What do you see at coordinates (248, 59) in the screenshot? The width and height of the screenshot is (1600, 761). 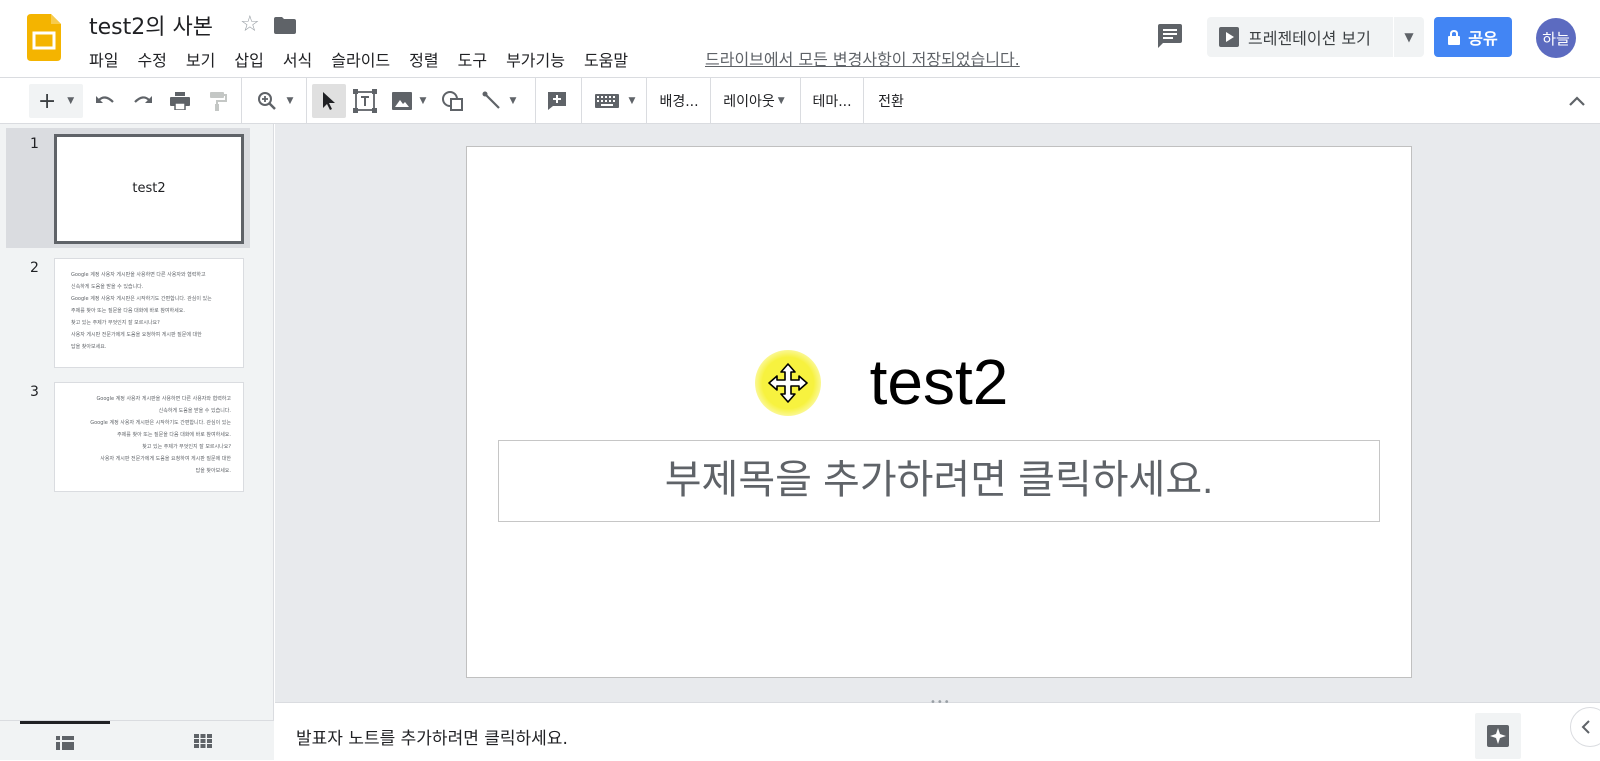 I see `menu-insert: 삽입` at bounding box center [248, 59].